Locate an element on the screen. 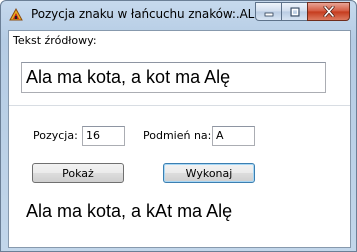 This screenshot has width=357, height=252. show-button: Pokaż is located at coordinates (78, 173).